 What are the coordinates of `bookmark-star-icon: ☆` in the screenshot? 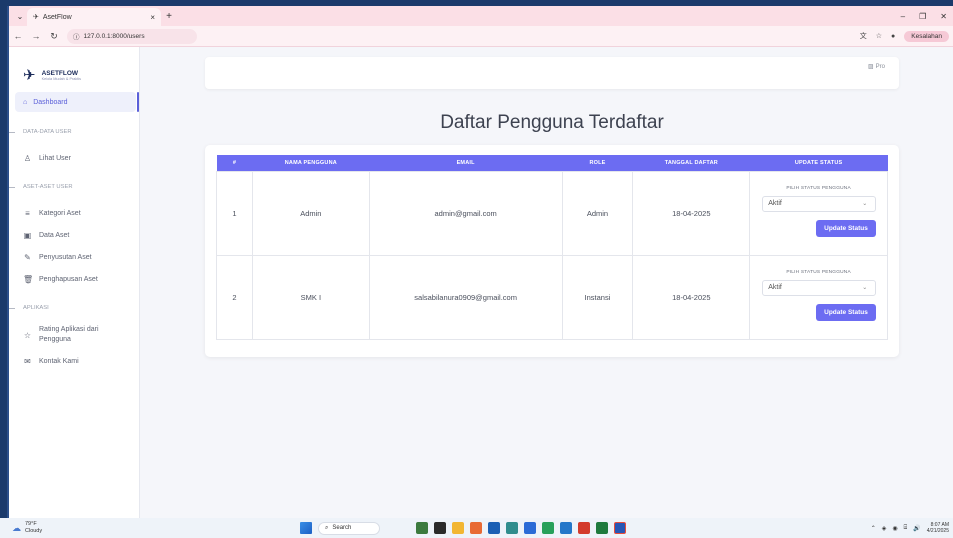 It's located at (879, 36).